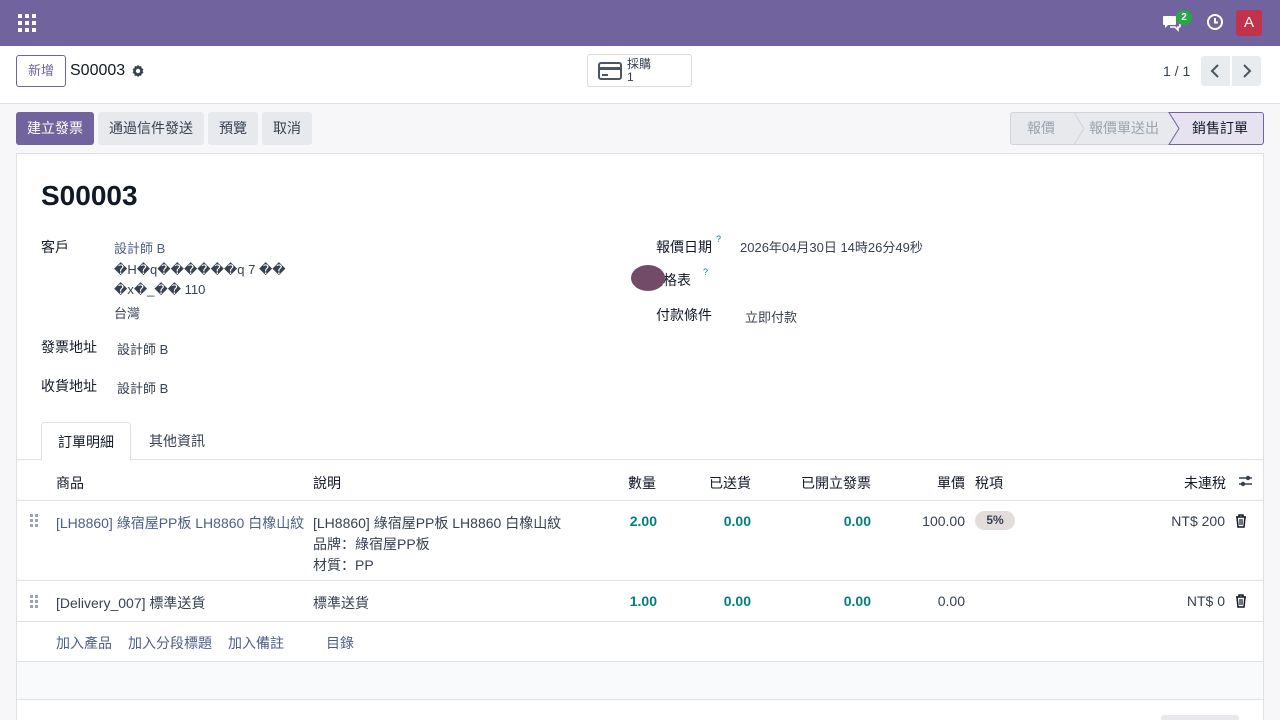 This screenshot has height=720, width=1280. What do you see at coordinates (160, 289) in the screenshot?
I see `customer-address-line-2: �x�_�� 110` at bounding box center [160, 289].